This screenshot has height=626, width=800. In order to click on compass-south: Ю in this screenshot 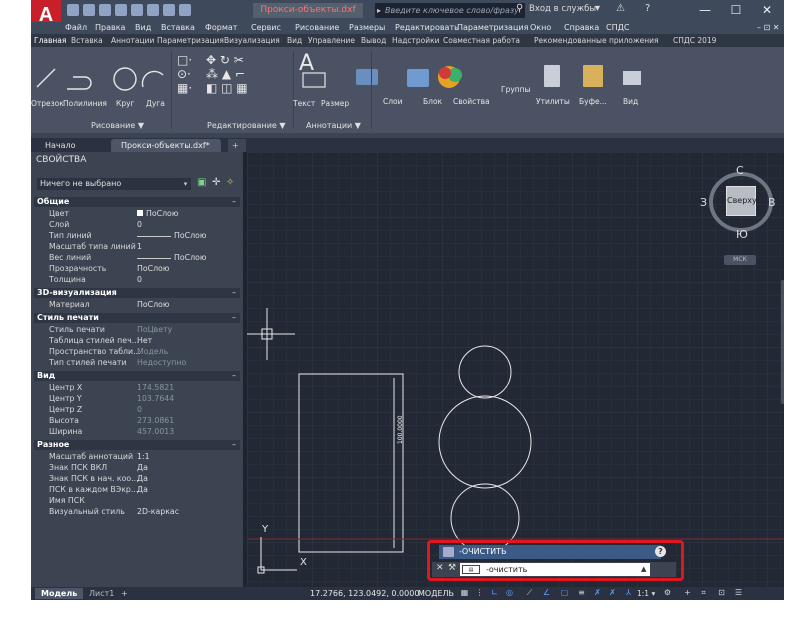, I will do `click(742, 234)`.